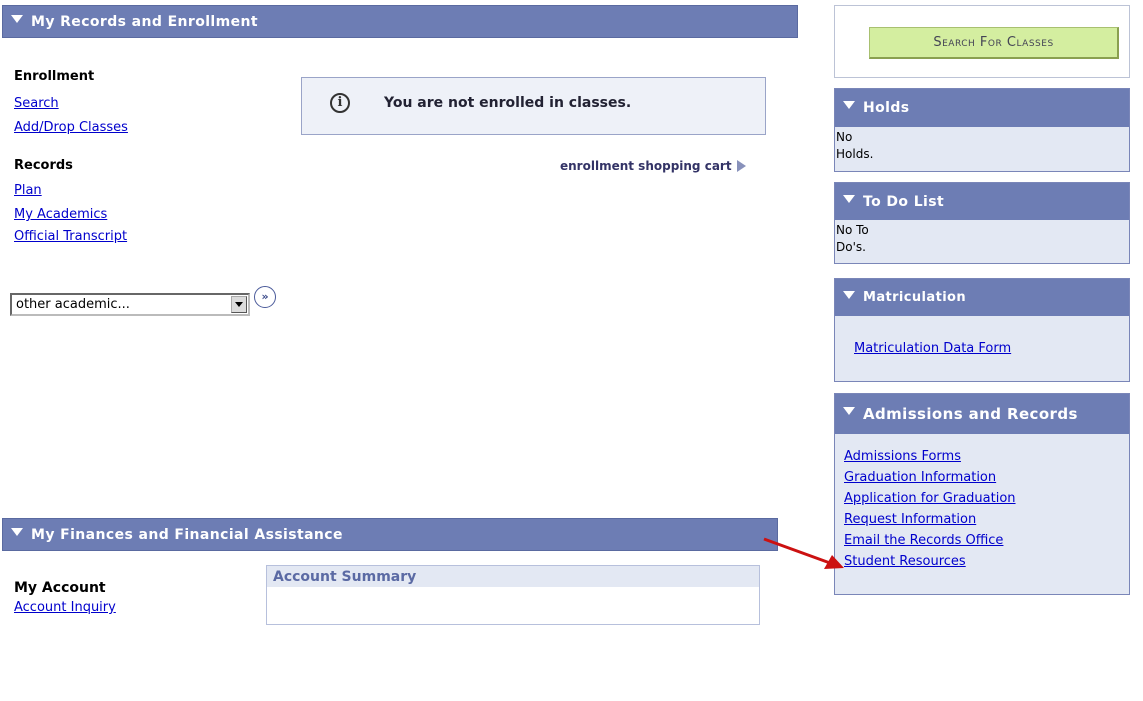  What do you see at coordinates (930, 499) in the screenshot?
I see `application-for-graduation-link: Application for Graduation` at bounding box center [930, 499].